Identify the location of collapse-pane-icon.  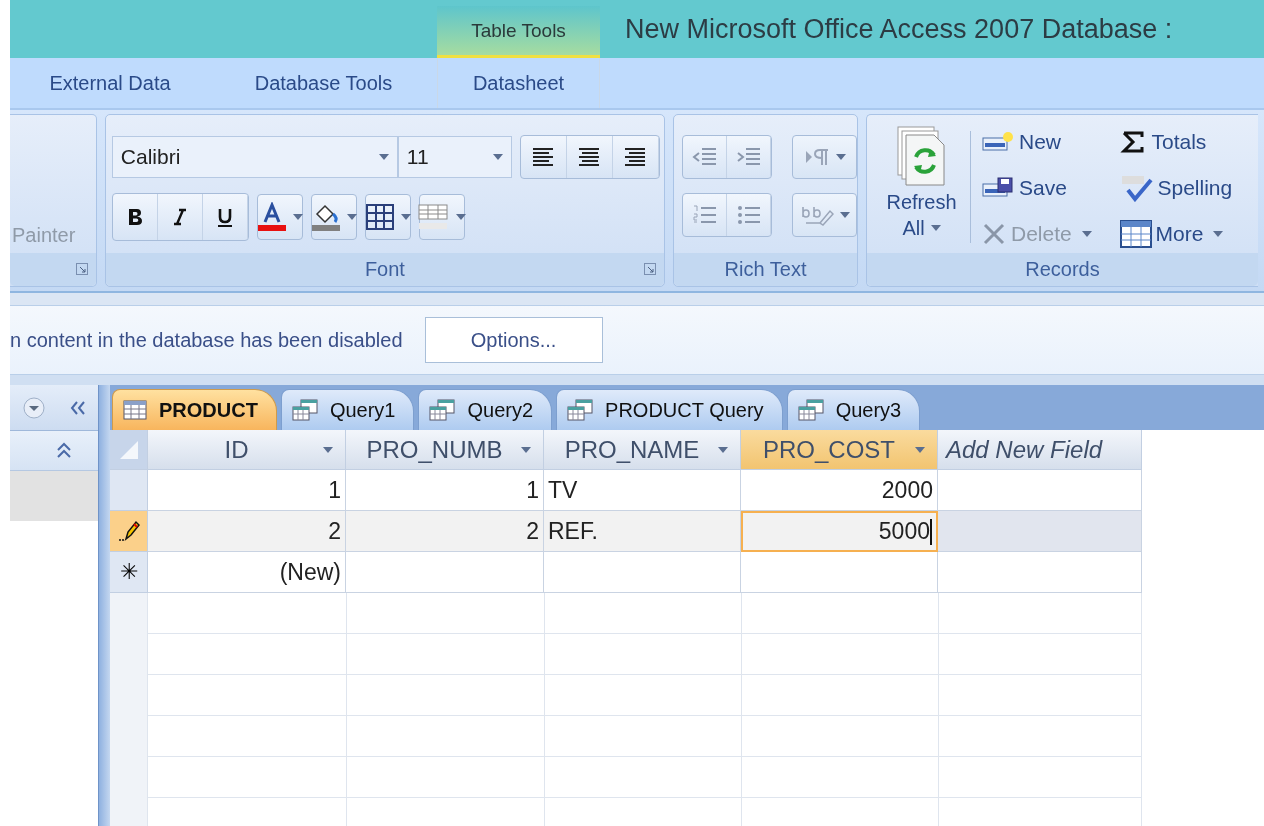
(77, 407).